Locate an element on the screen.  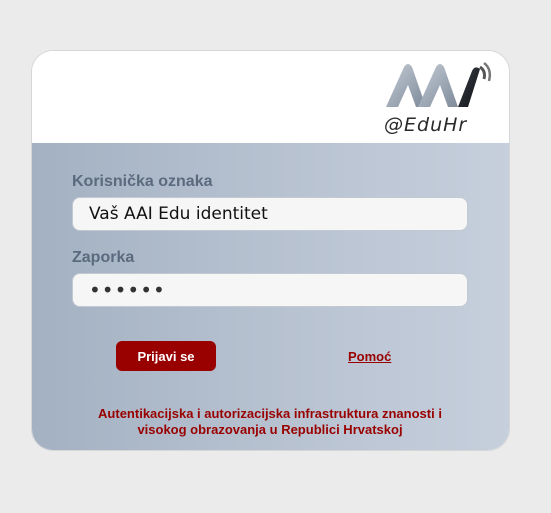
username-label: Korisnička oznaka is located at coordinates (142, 181).